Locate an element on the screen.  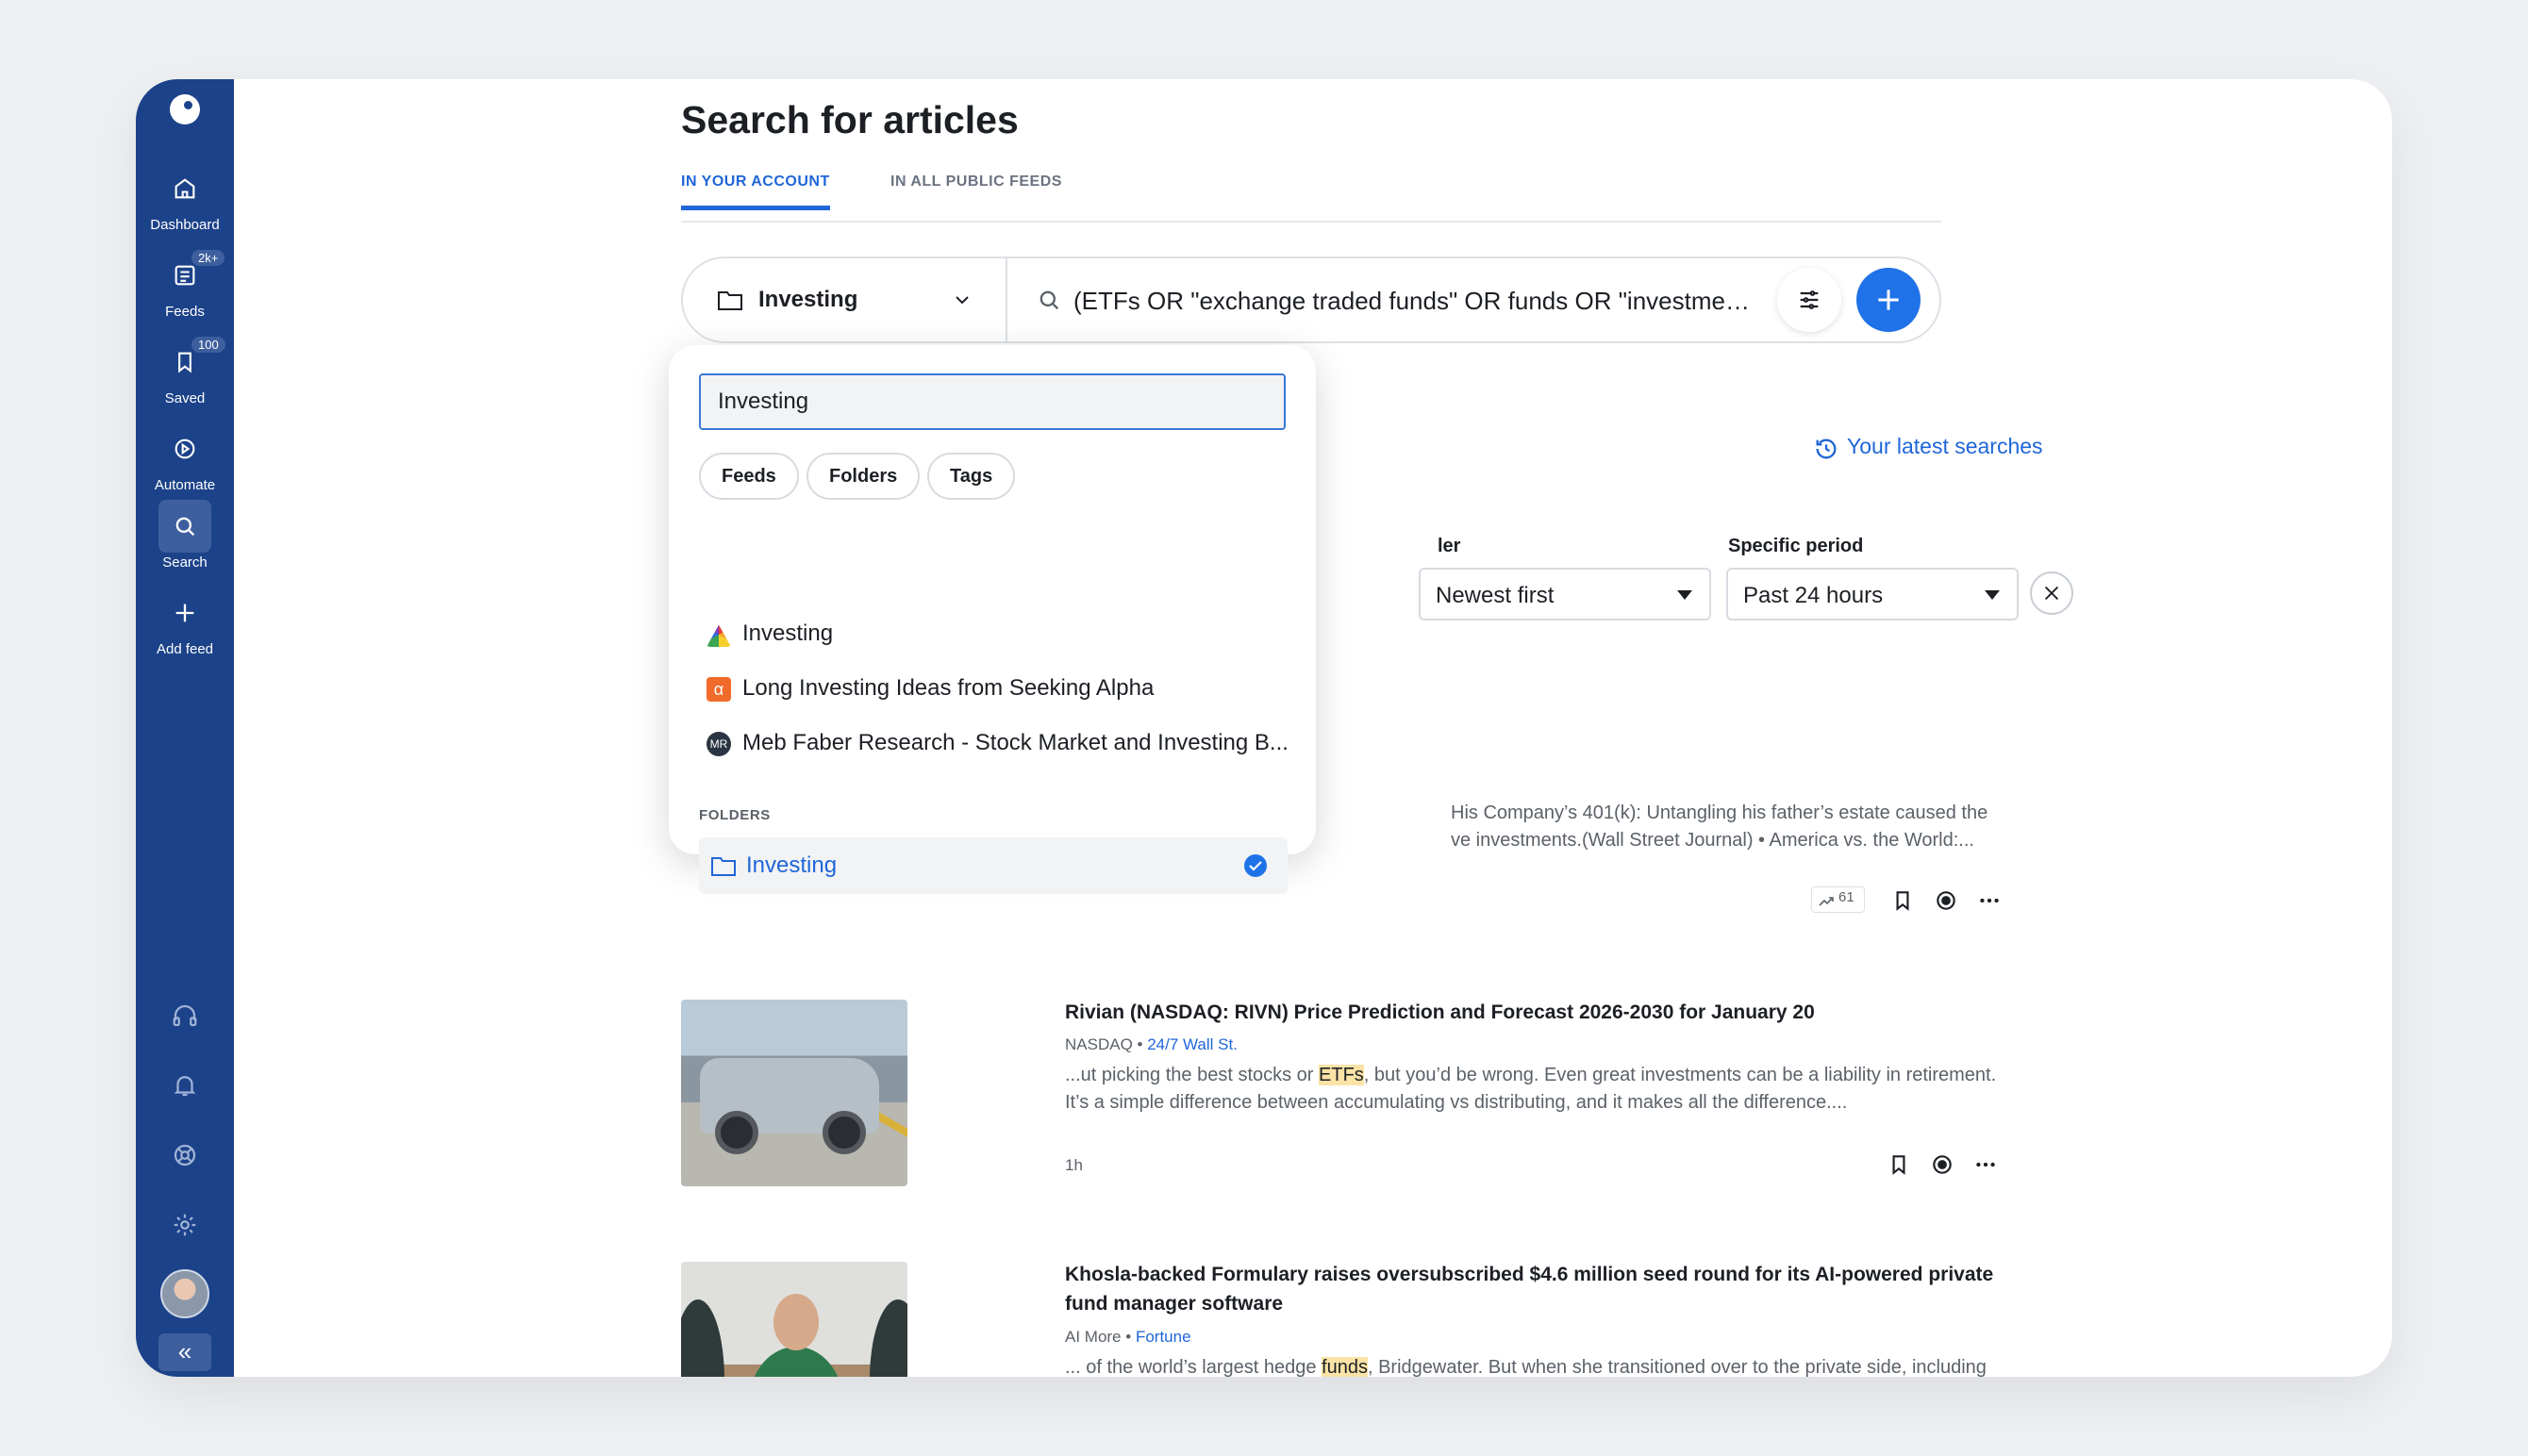
close-icon is located at coordinates (2051, 594).